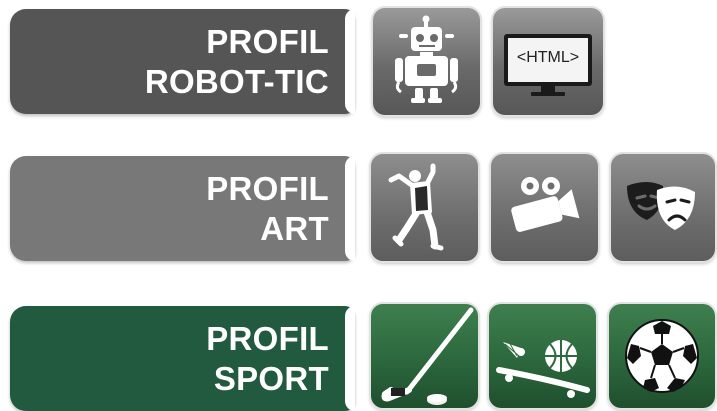 The height and width of the screenshot is (411, 717). I want to click on dance-tile, so click(424, 207).